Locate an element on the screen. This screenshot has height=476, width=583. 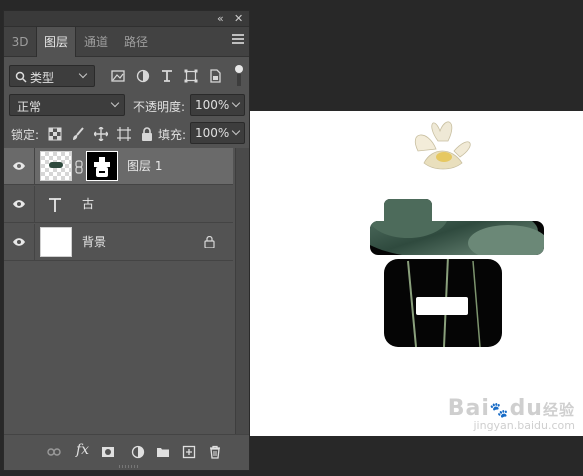
panel-bottom-bar: fx is located at coordinates (126, 452).